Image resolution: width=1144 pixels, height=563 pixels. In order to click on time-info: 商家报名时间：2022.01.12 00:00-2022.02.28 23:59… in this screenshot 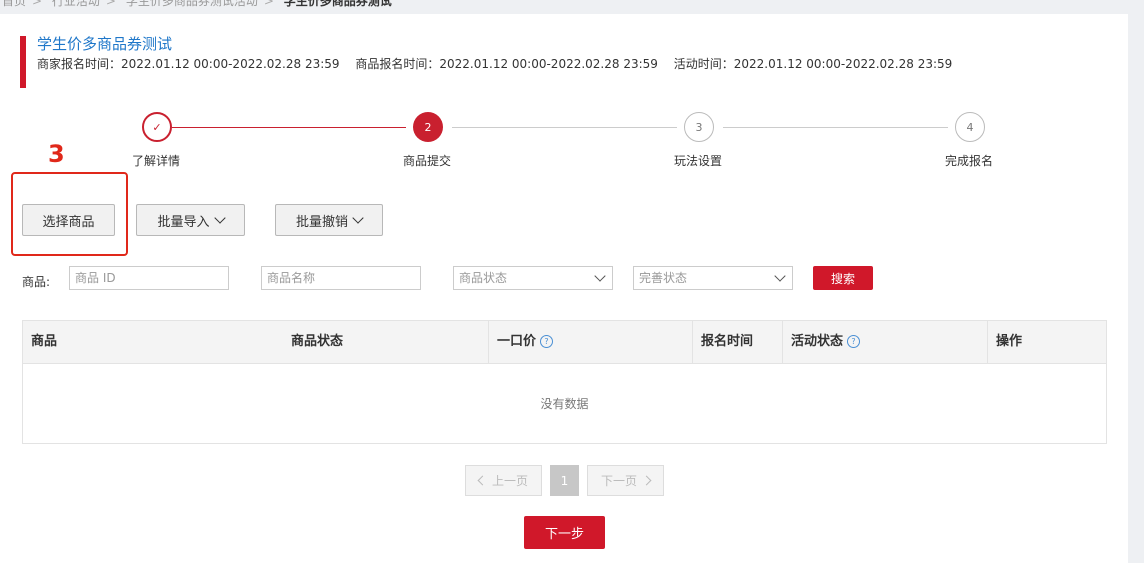, I will do `click(500, 63)`.